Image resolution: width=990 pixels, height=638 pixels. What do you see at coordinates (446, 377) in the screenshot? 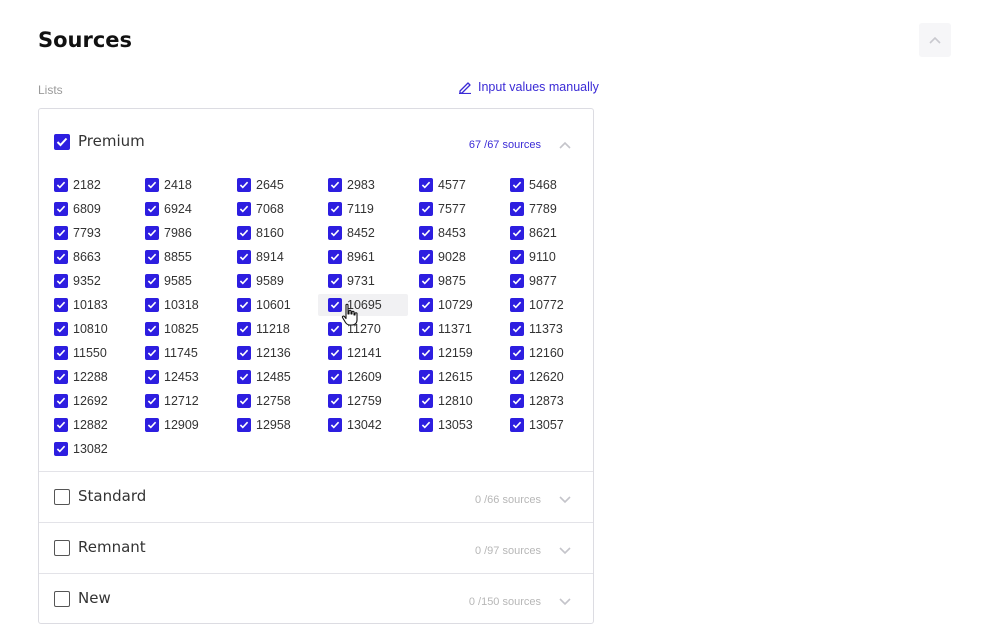
I see `source-item-12615: 12615` at bounding box center [446, 377].